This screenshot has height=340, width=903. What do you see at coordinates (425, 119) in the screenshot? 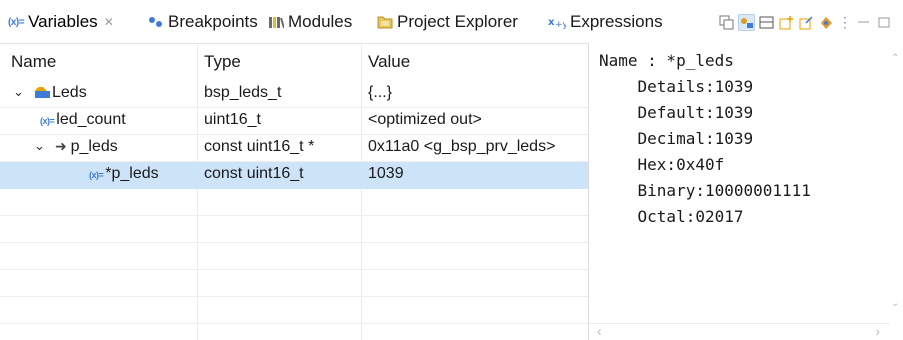
I see `row-value: <optimized out>` at bounding box center [425, 119].